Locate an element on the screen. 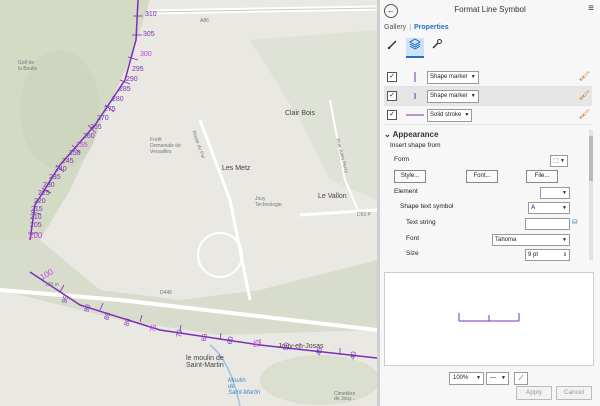 This screenshot has height=406, width=600. route-measure: 270 is located at coordinates (103, 118).